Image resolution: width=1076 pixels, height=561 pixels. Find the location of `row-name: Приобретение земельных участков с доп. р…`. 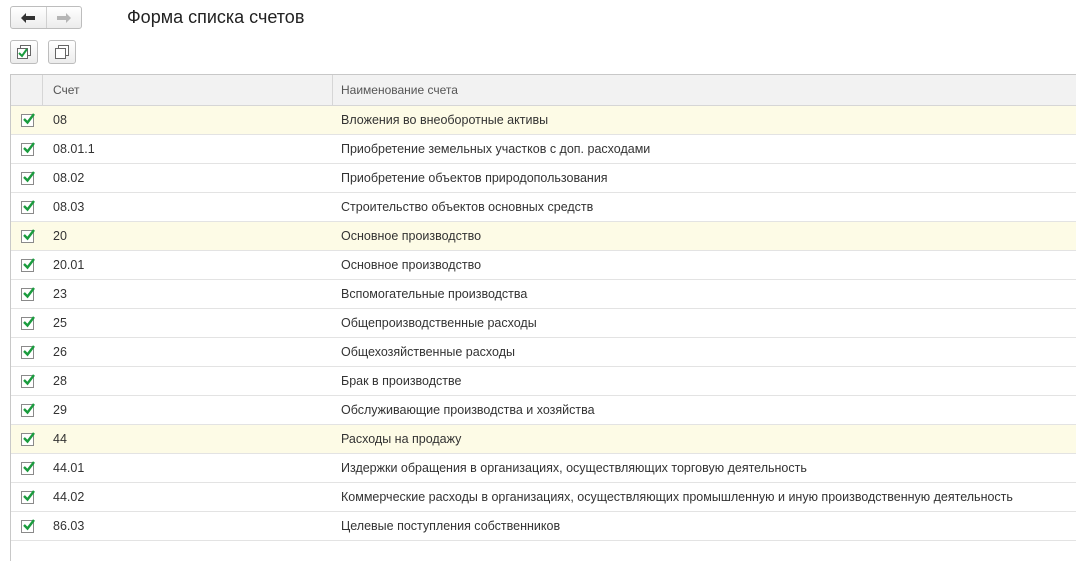

row-name: Приобретение земельных участков с доп. р… is located at coordinates (496, 149).